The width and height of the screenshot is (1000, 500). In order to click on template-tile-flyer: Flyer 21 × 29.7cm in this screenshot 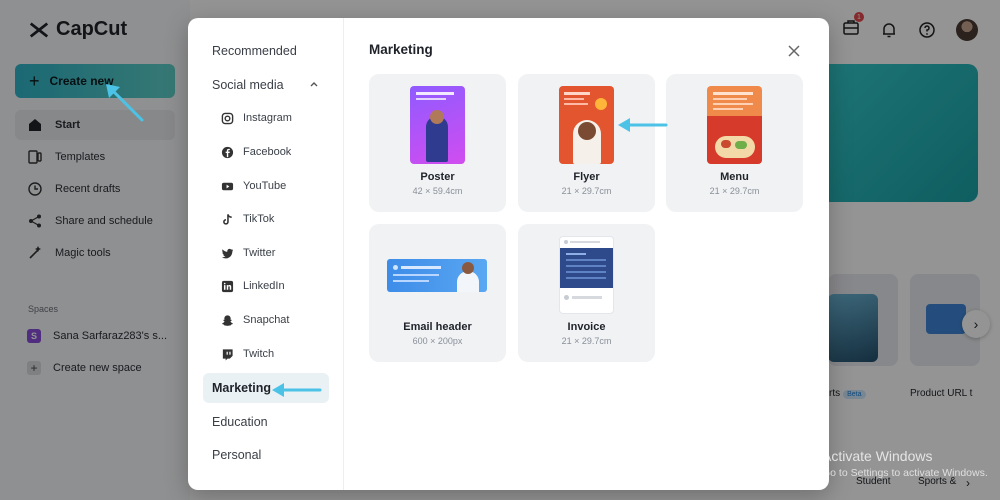, I will do `click(586, 143)`.